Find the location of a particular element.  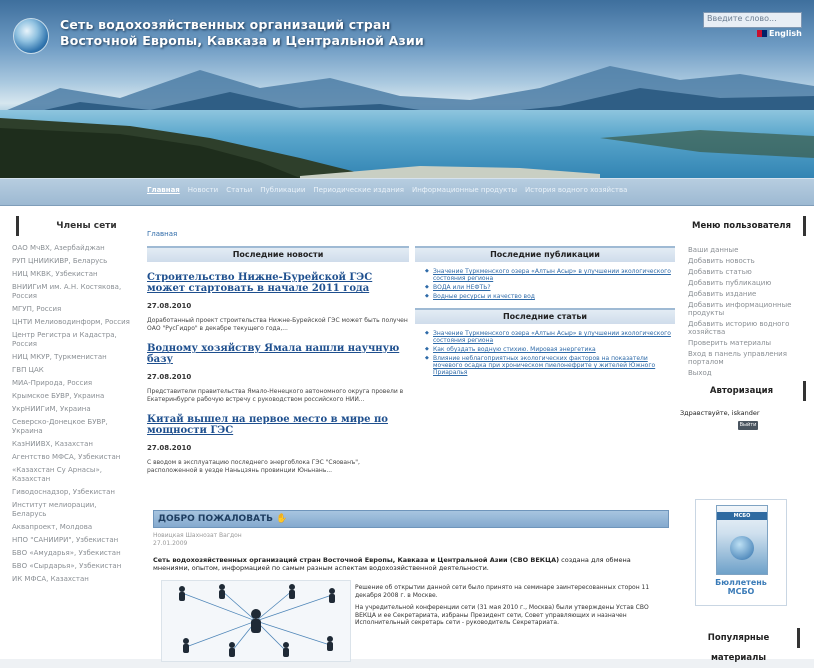

member-link: Центр Регистра и Кадастра, Россия is located at coordinates (71, 340).